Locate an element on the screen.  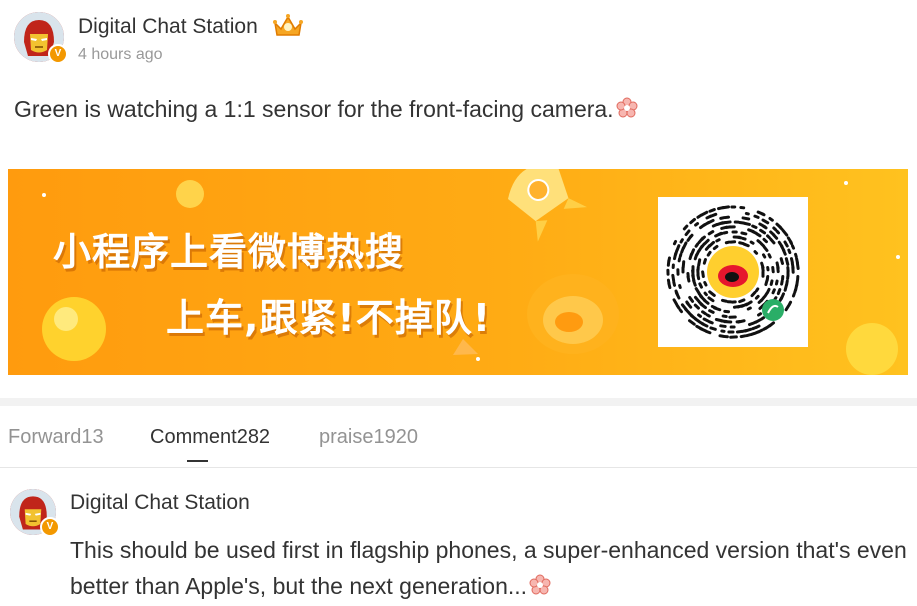
tab-praise: praise1920 is located at coordinates (368, 437).